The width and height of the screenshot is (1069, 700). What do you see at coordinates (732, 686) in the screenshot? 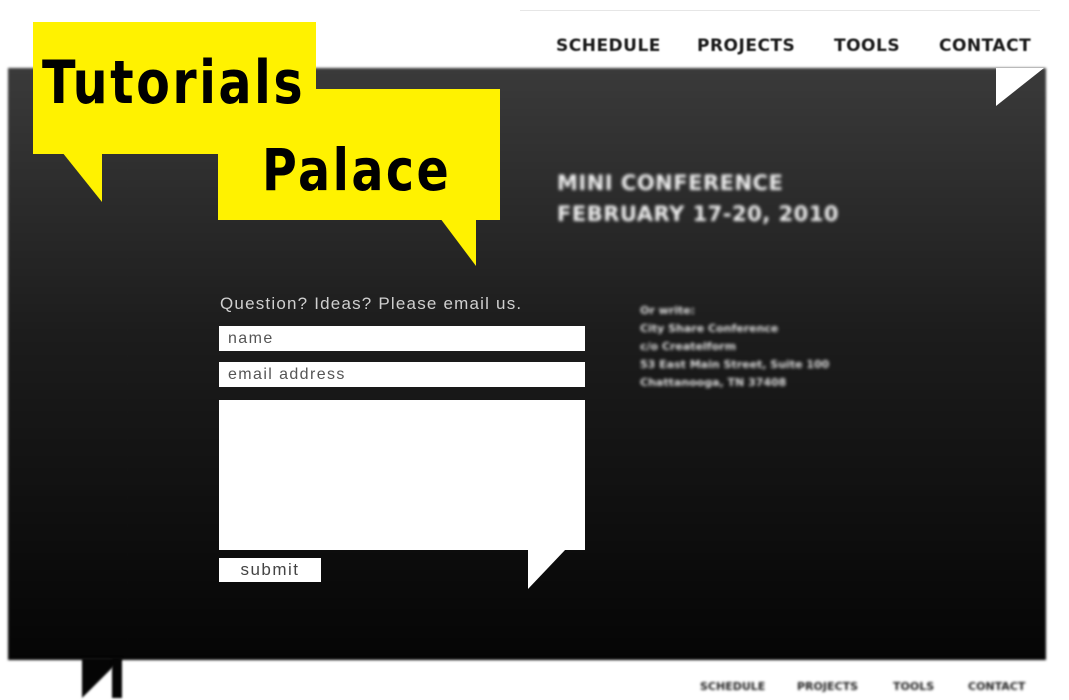
I see `nav-bottom-schedule: SCHEDULE` at bounding box center [732, 686].